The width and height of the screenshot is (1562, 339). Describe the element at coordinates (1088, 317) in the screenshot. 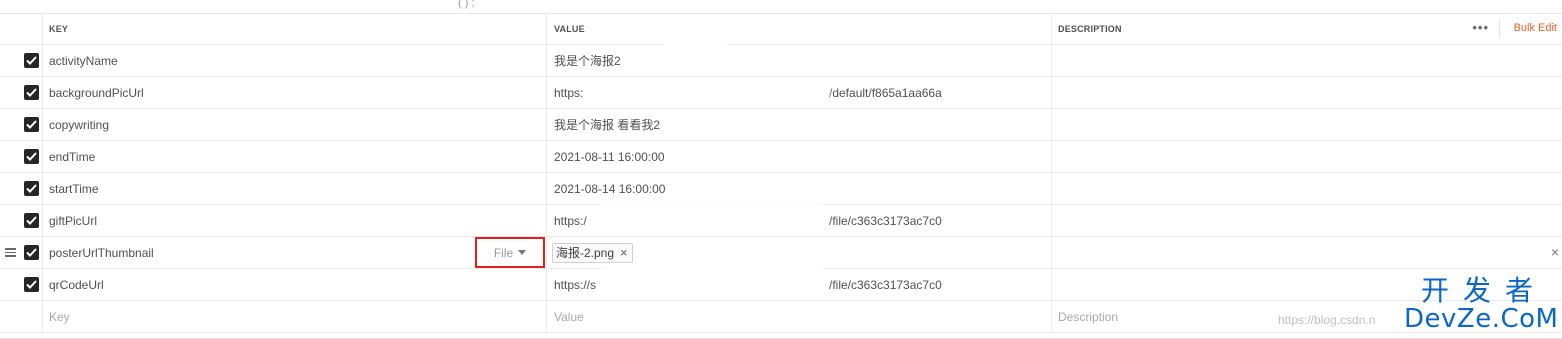

I see `new-description-input: Description` at that location.